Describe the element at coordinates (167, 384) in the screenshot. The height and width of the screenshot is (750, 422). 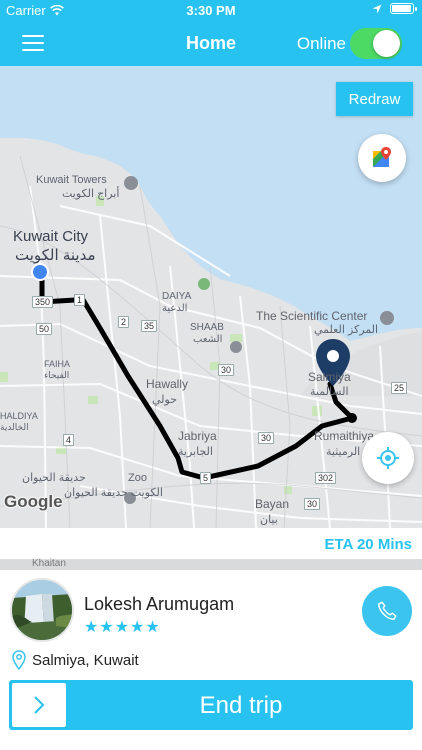
I see `label-hawally: Hawally` at that location.